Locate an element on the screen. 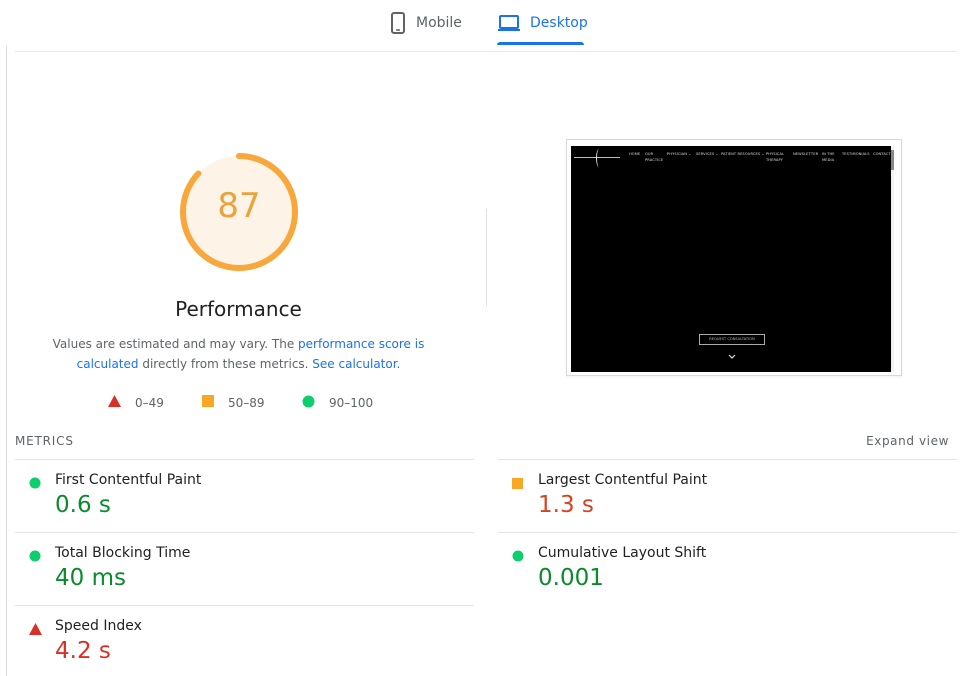 The width and height of the screenshot is (961, 676). tab-desktop-label: Desktop is located at coordinates (559, 23).